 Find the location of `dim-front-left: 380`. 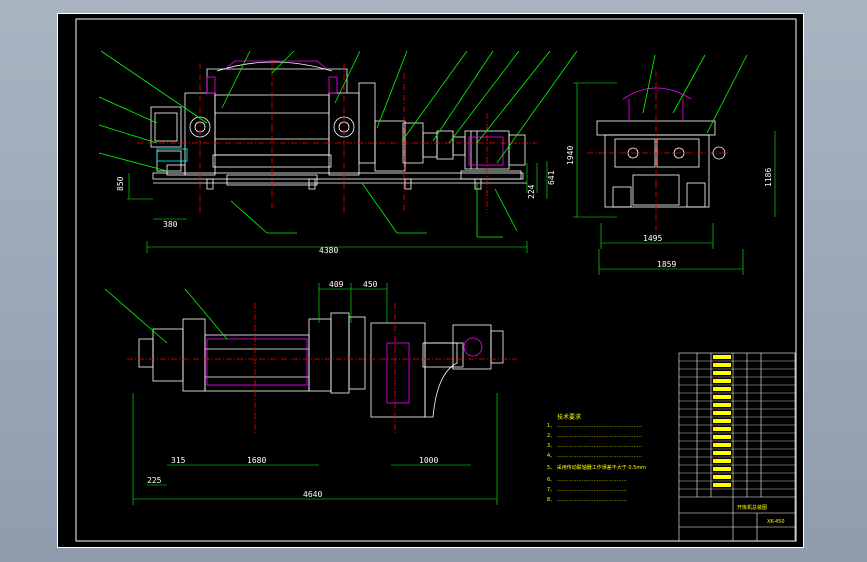

dim-front-left: 380 is located at coordinates (170, 224).